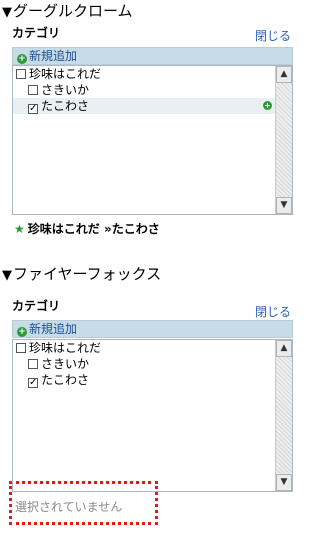  Describe the element at coordinates (19, 229) in the screenshot. I see `star-icon: ★` at that location.